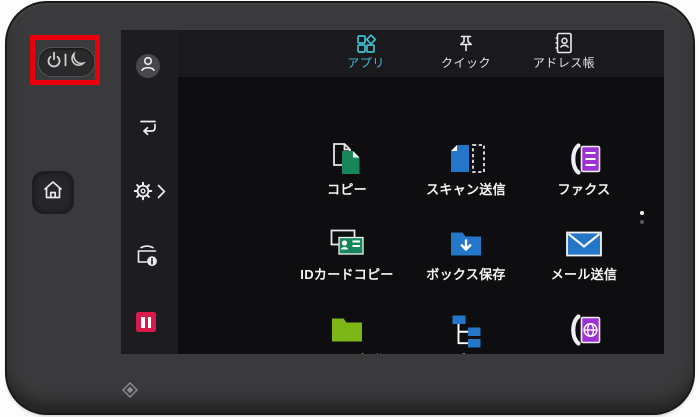 The height and width of the screenshot is (417, 700). I want to click on settings-expand-button, so click(161, 194).